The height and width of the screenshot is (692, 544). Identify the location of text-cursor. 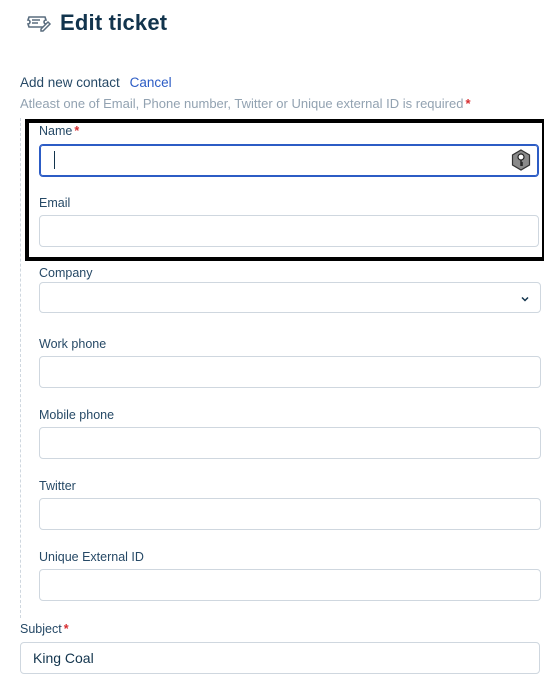
(54, 160).